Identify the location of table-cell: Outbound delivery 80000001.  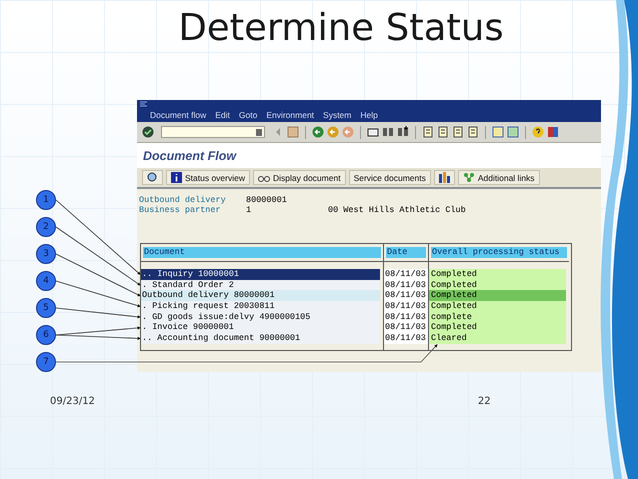
(260, 296).